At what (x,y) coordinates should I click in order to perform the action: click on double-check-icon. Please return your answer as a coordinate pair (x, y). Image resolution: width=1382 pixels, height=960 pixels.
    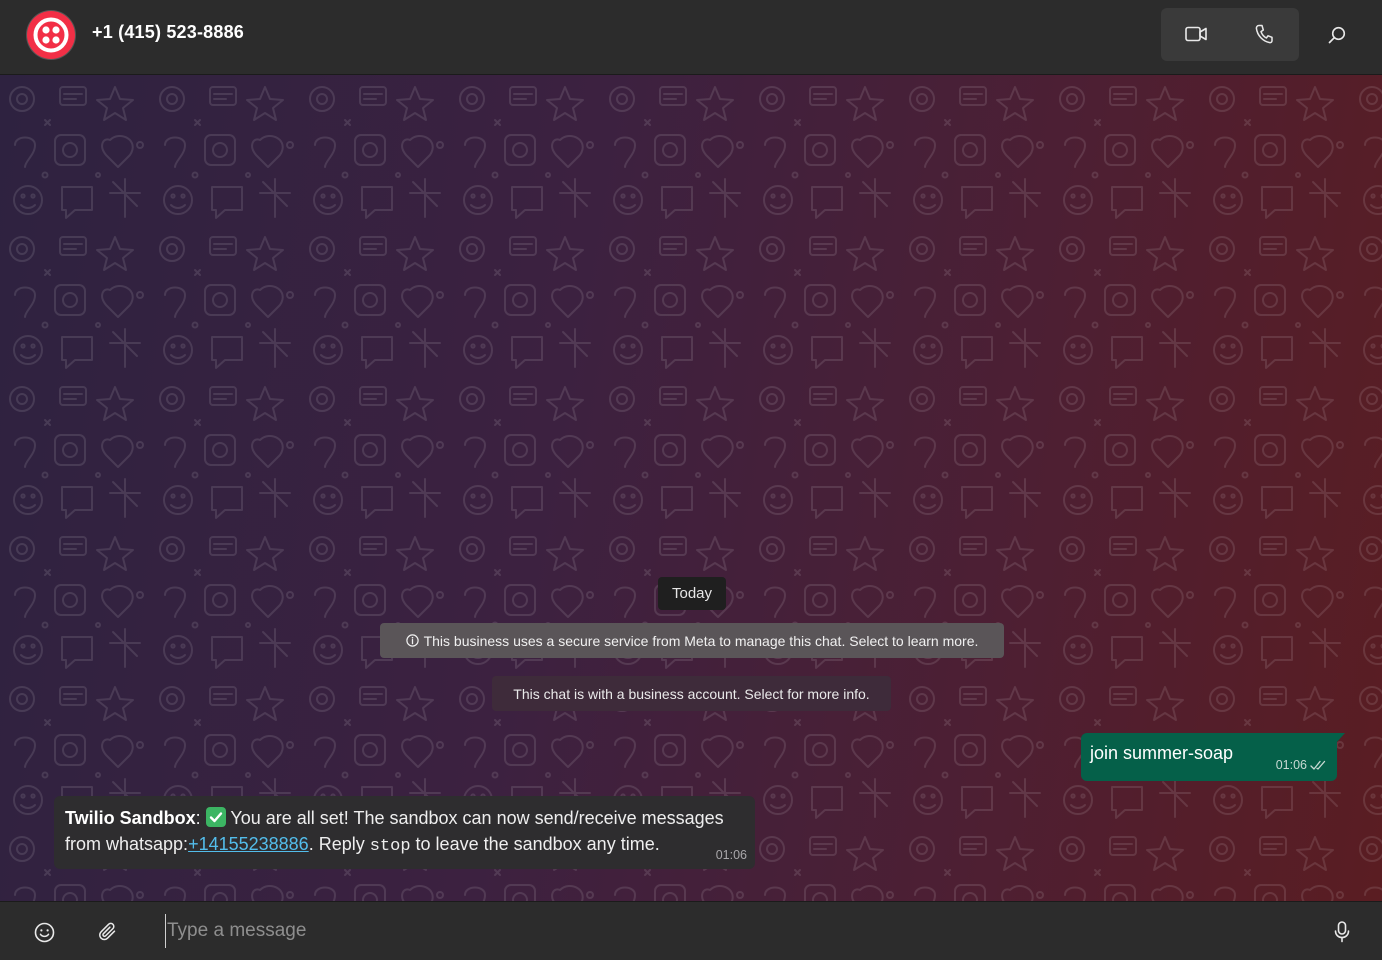
    Looking at the image, I should click on (1318, 765).